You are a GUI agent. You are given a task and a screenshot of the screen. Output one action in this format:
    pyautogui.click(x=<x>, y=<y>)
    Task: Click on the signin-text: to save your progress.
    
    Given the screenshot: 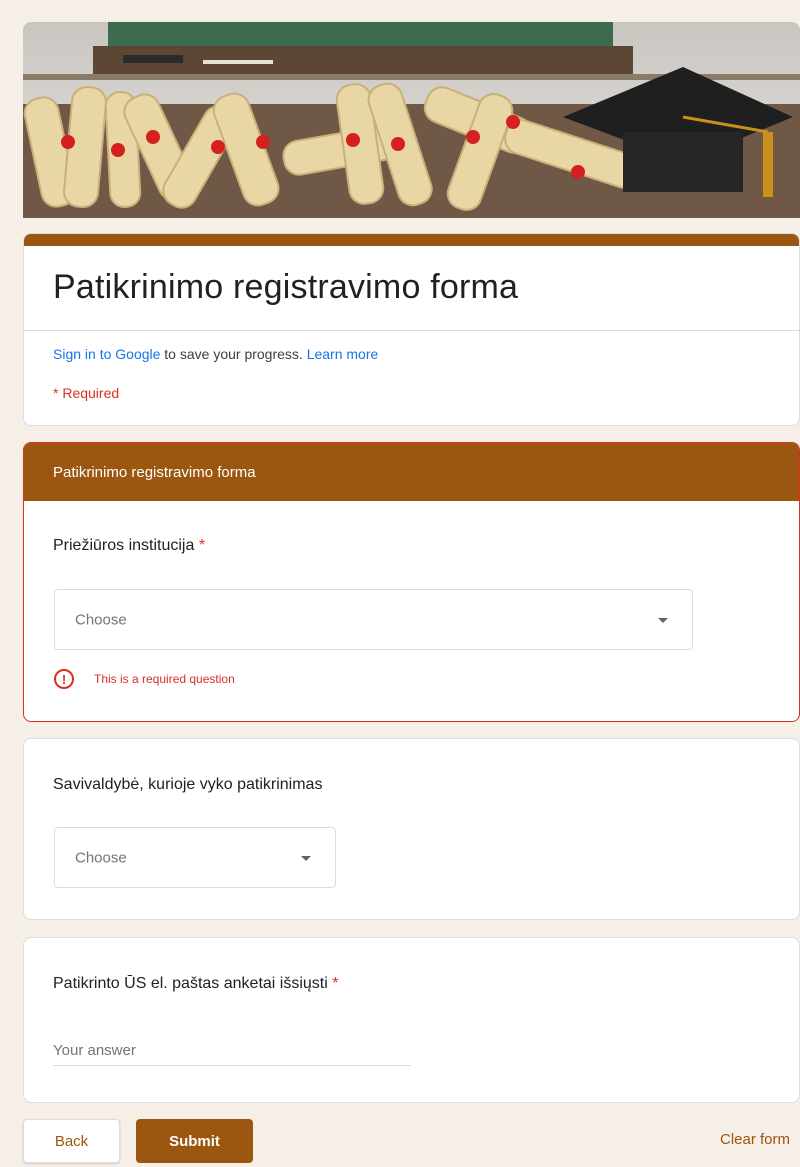 What is the action you would take?
    pyautogui.click(x=233, y=354)
    